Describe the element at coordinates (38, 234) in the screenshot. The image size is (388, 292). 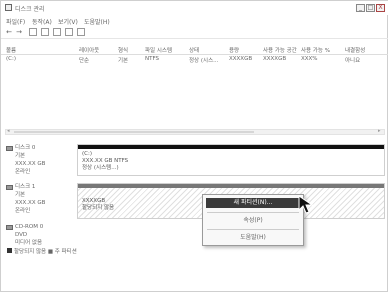
I see `cdrom-0-label: CD-ROM 0 DVD 미디어 없음` at that location.